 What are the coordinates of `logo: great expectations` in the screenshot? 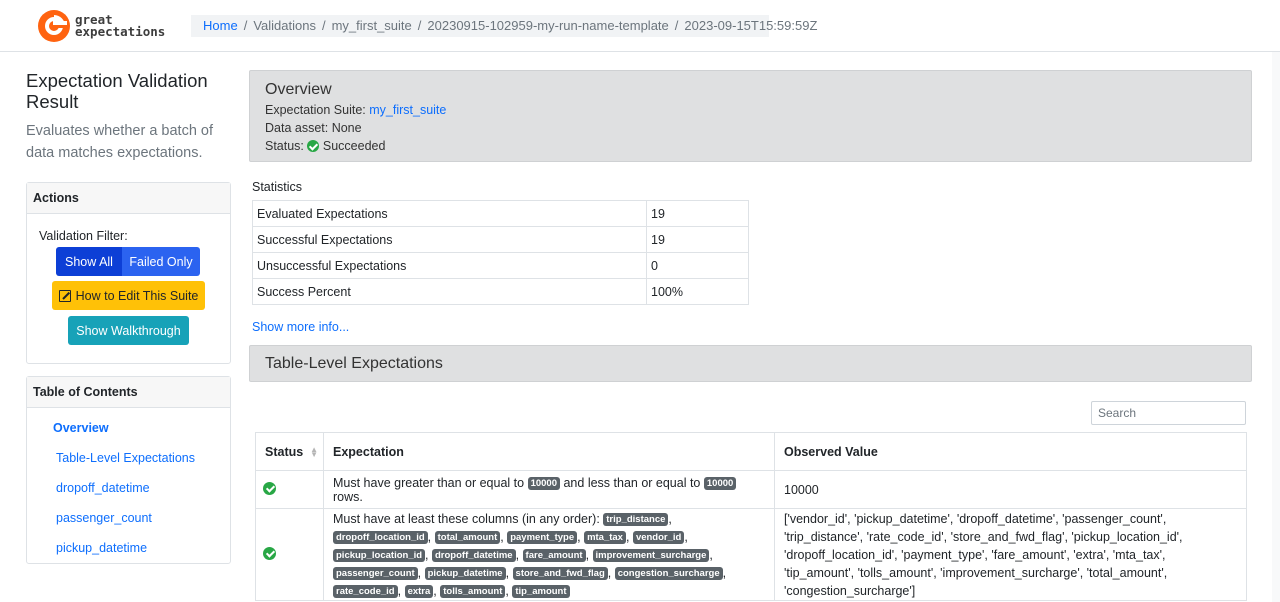 It's located at (100, 26).